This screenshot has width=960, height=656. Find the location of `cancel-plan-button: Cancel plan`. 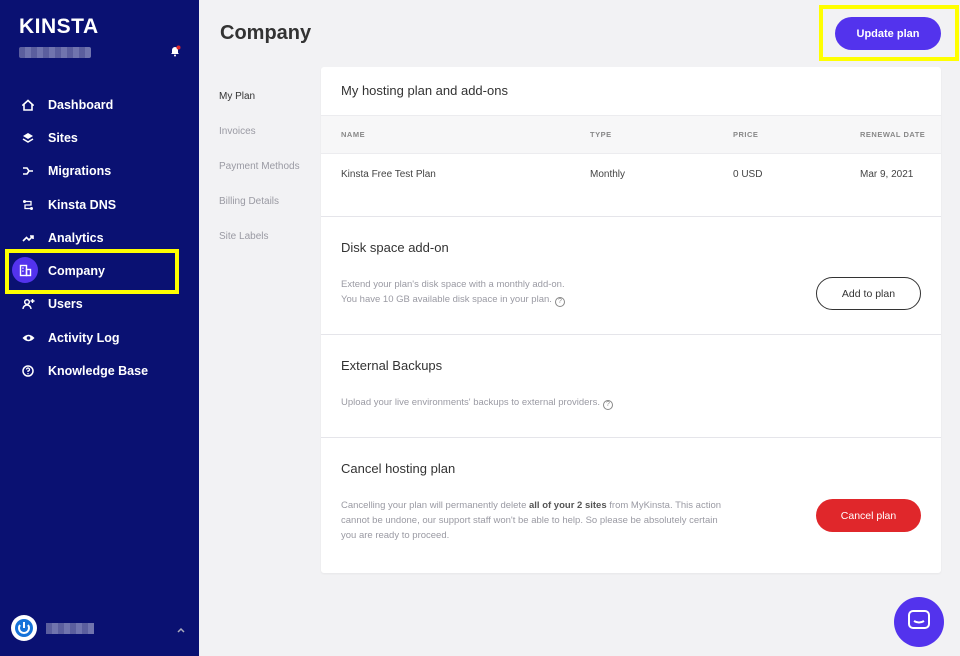

cancel-plan-button: Cancel plan is located at coordinates (868, 515).